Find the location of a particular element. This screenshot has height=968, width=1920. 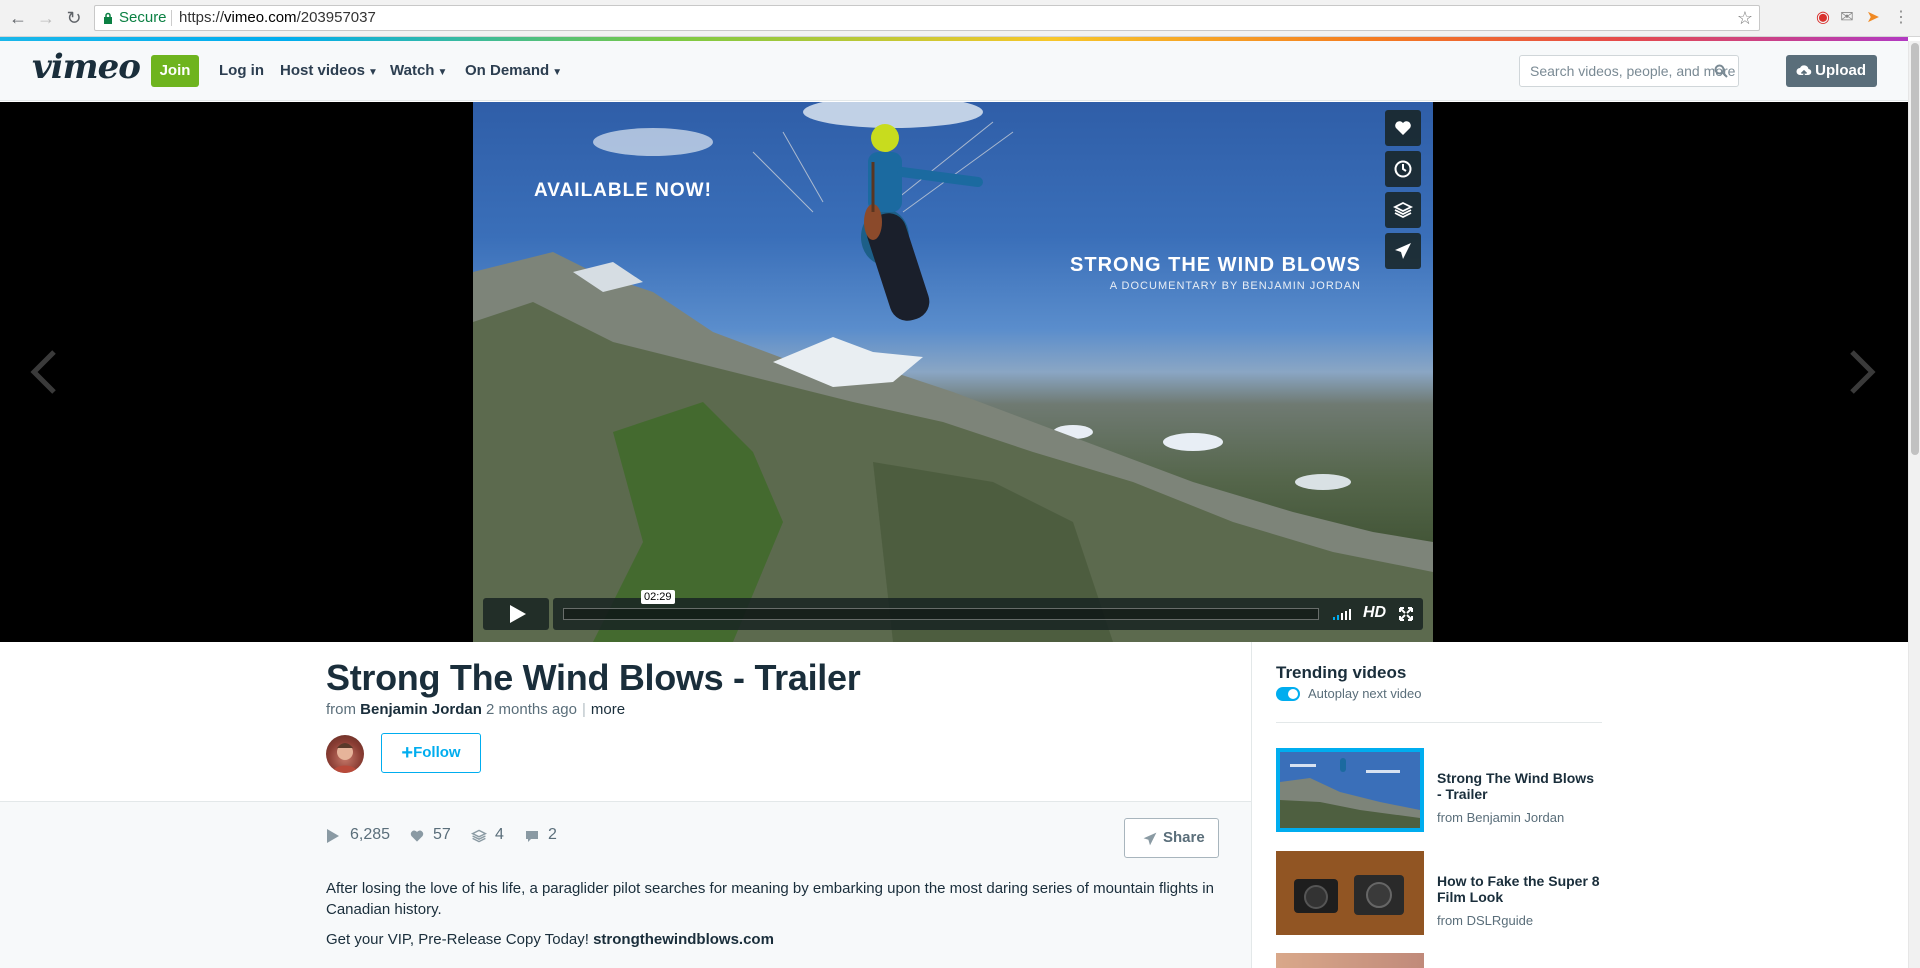

trending-divider is located at coordinates (1439, 722).